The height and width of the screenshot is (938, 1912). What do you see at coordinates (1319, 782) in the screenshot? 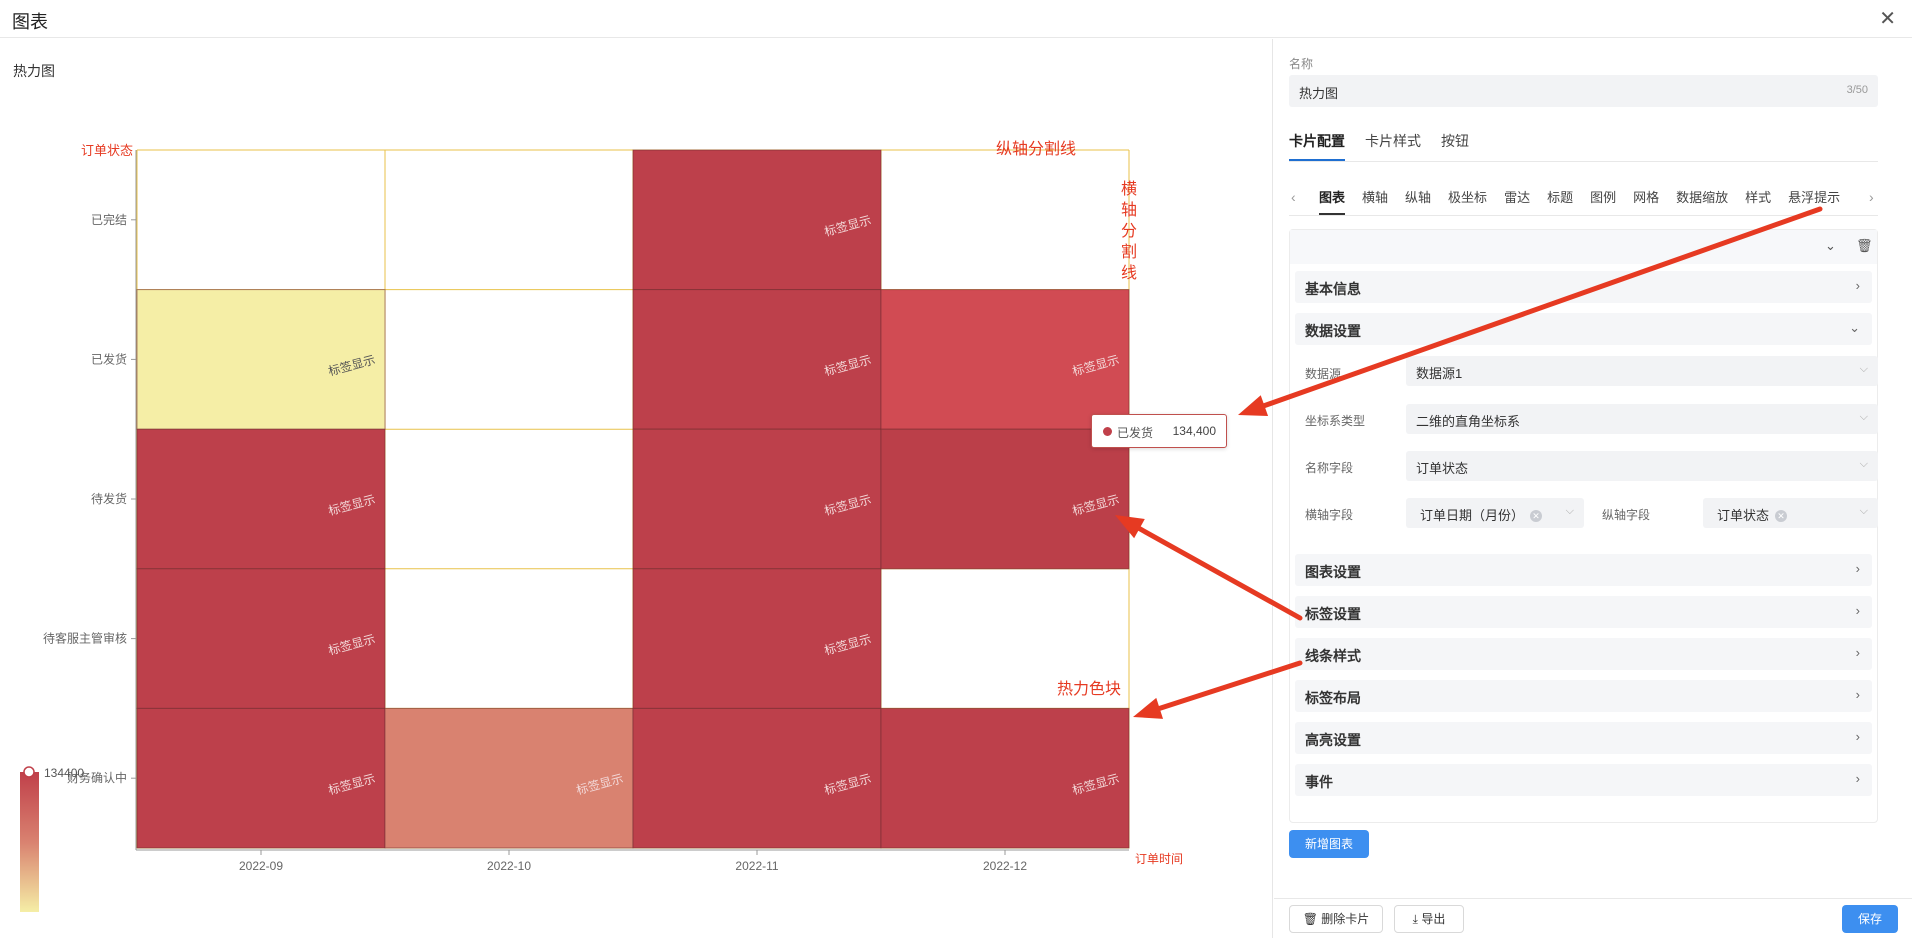
I see `section-events-label: 事件` at bounding box center [1319, 782].